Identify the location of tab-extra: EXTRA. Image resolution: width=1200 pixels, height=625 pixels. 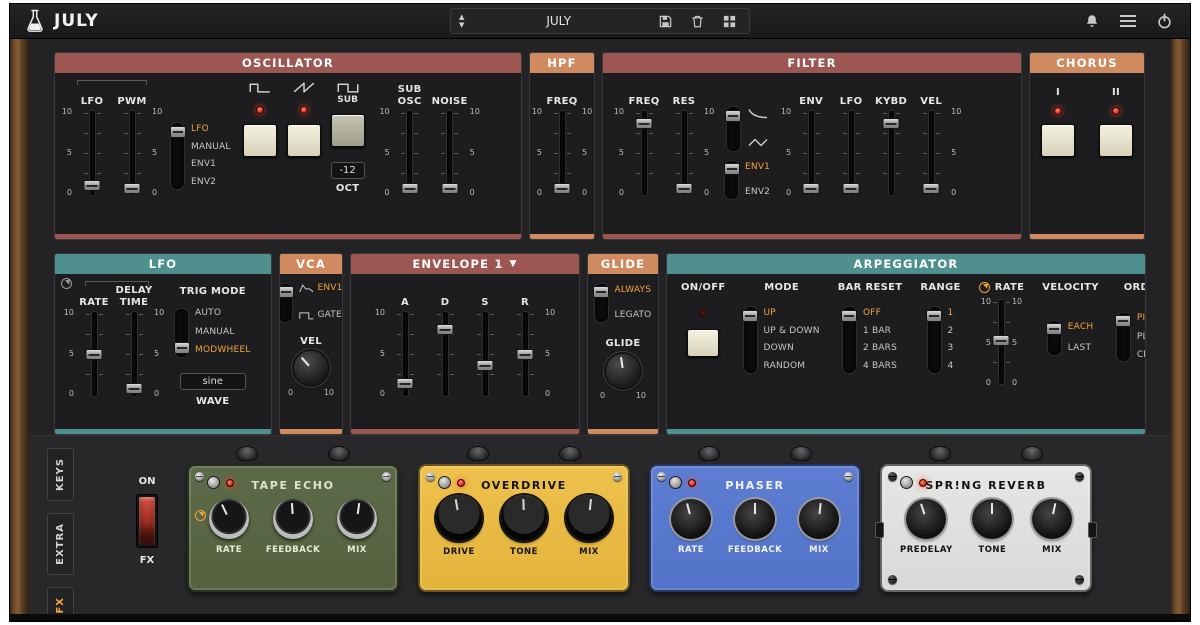
(60, 544).